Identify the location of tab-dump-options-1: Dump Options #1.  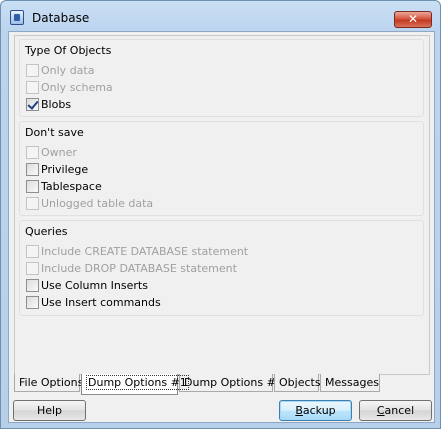
(135, 384).